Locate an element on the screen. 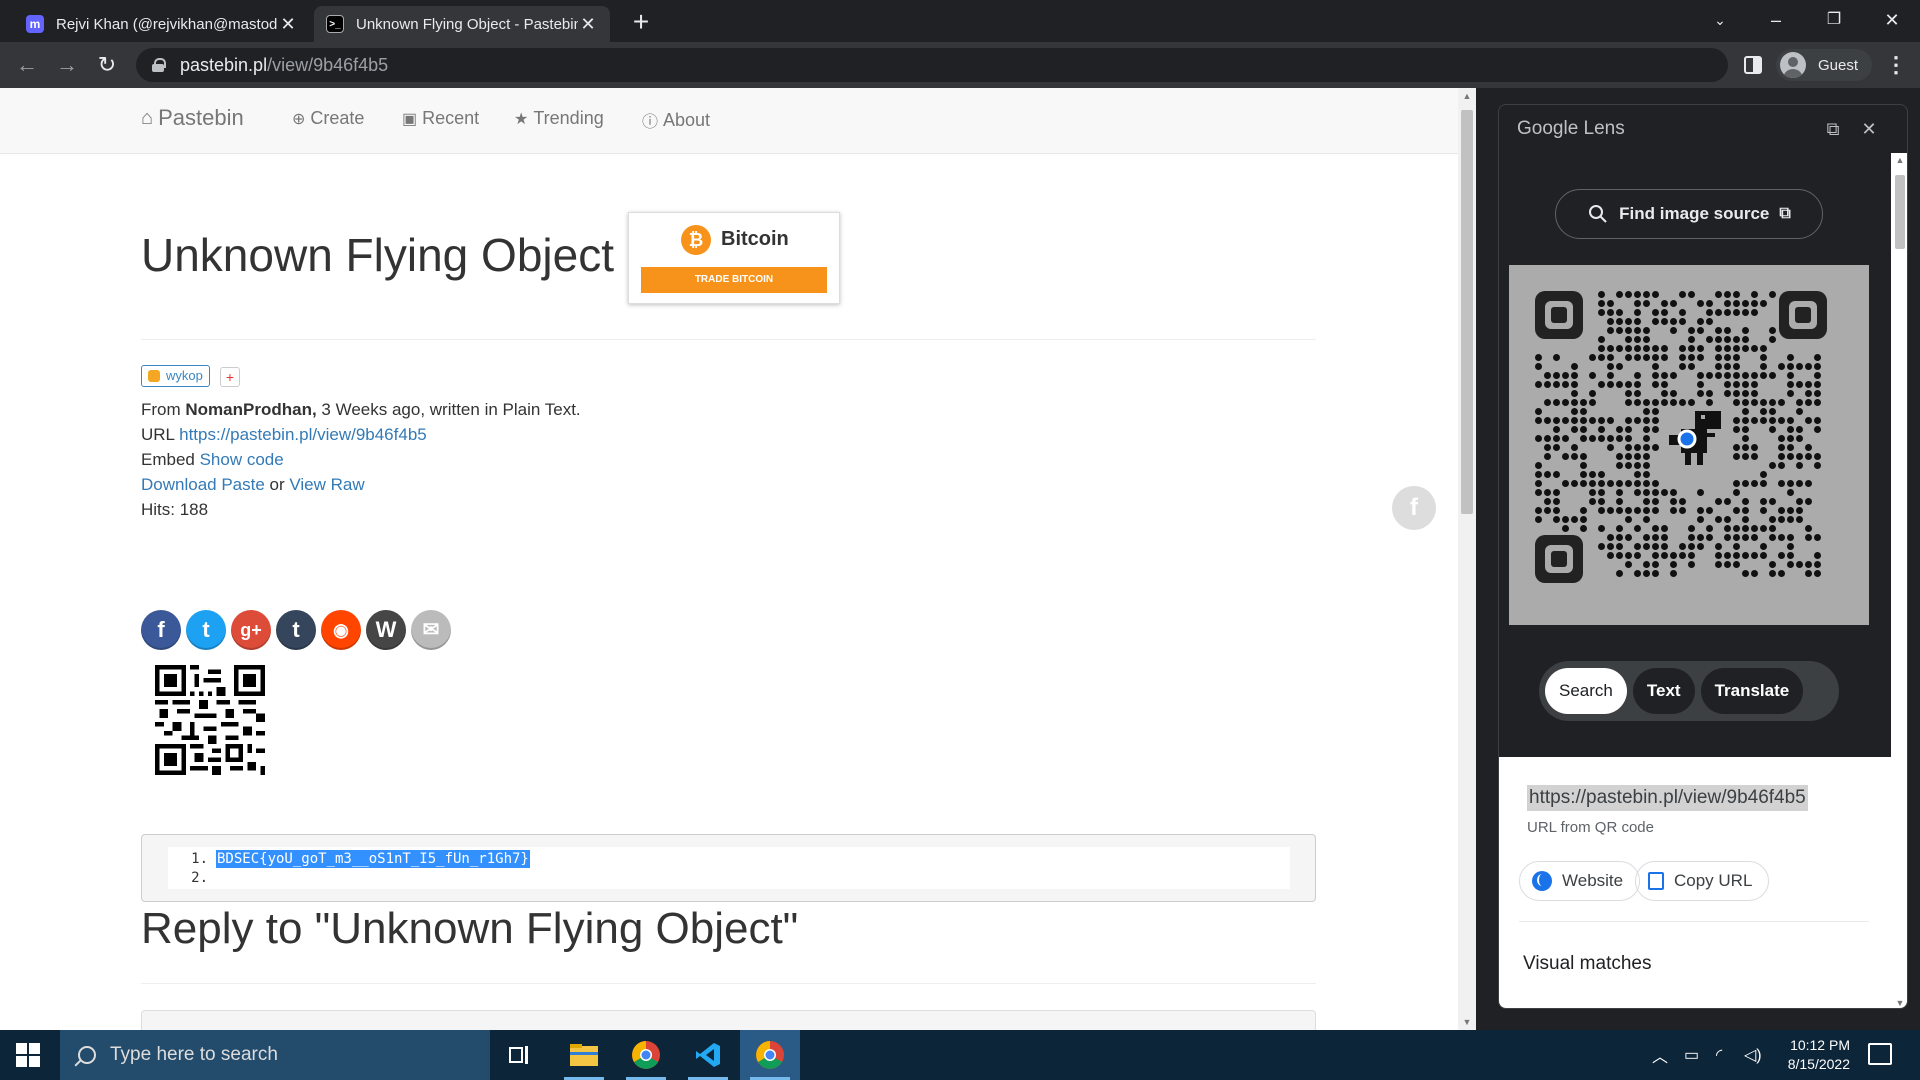 The height and width of the screenshot is (1080, 1920). wifi-icon: ◜ is located at coordinates (1719, 1055).